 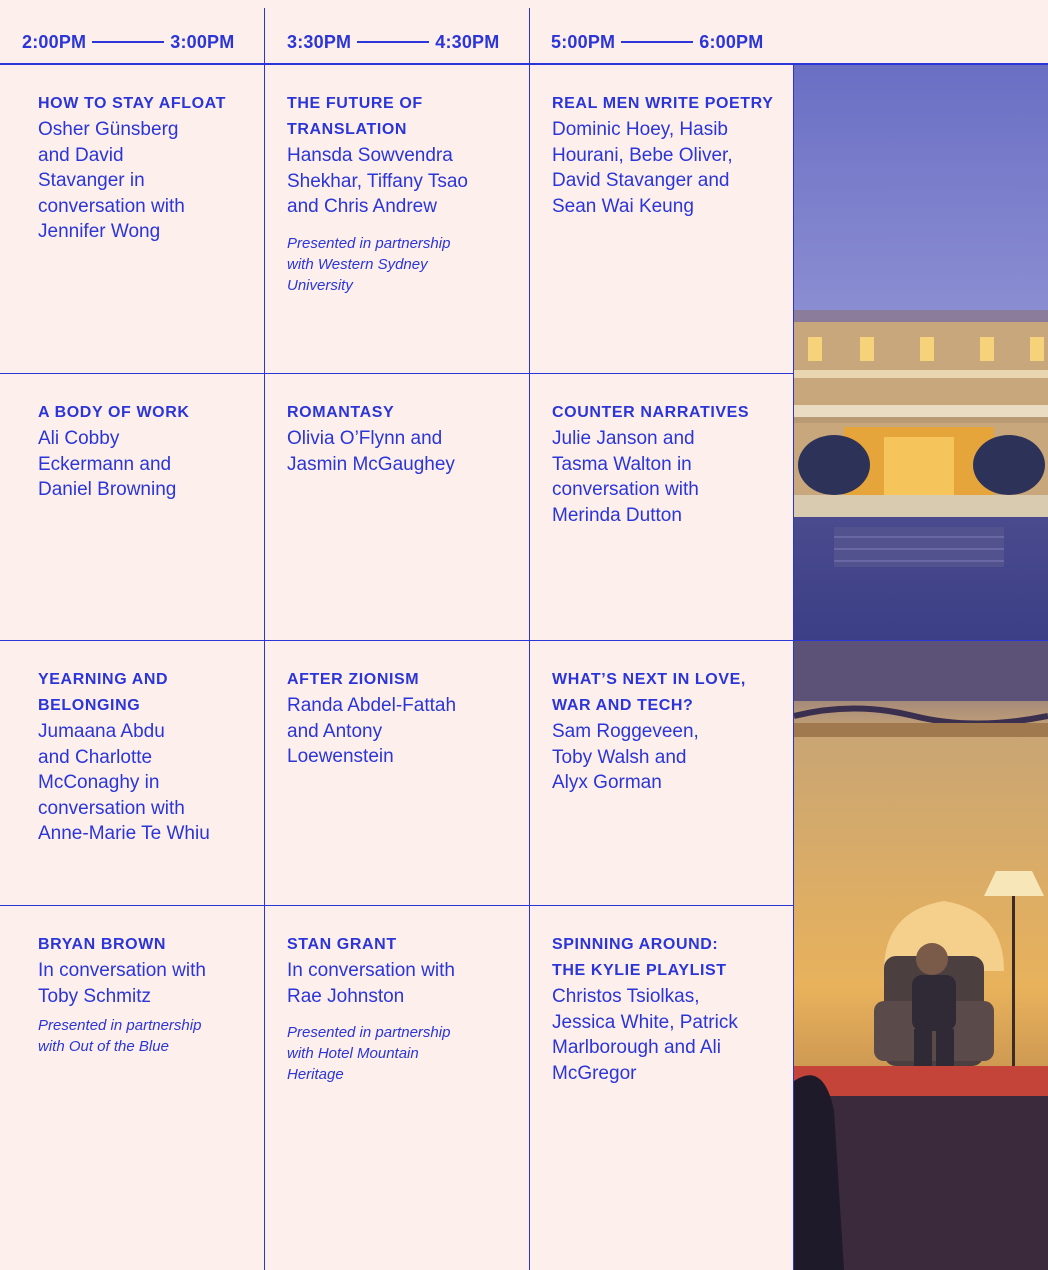 What do you see at coordinates (103, 692) in the screenshot?
I see `session-title: Yearning and Belonging` at bounding box center [103, 692].